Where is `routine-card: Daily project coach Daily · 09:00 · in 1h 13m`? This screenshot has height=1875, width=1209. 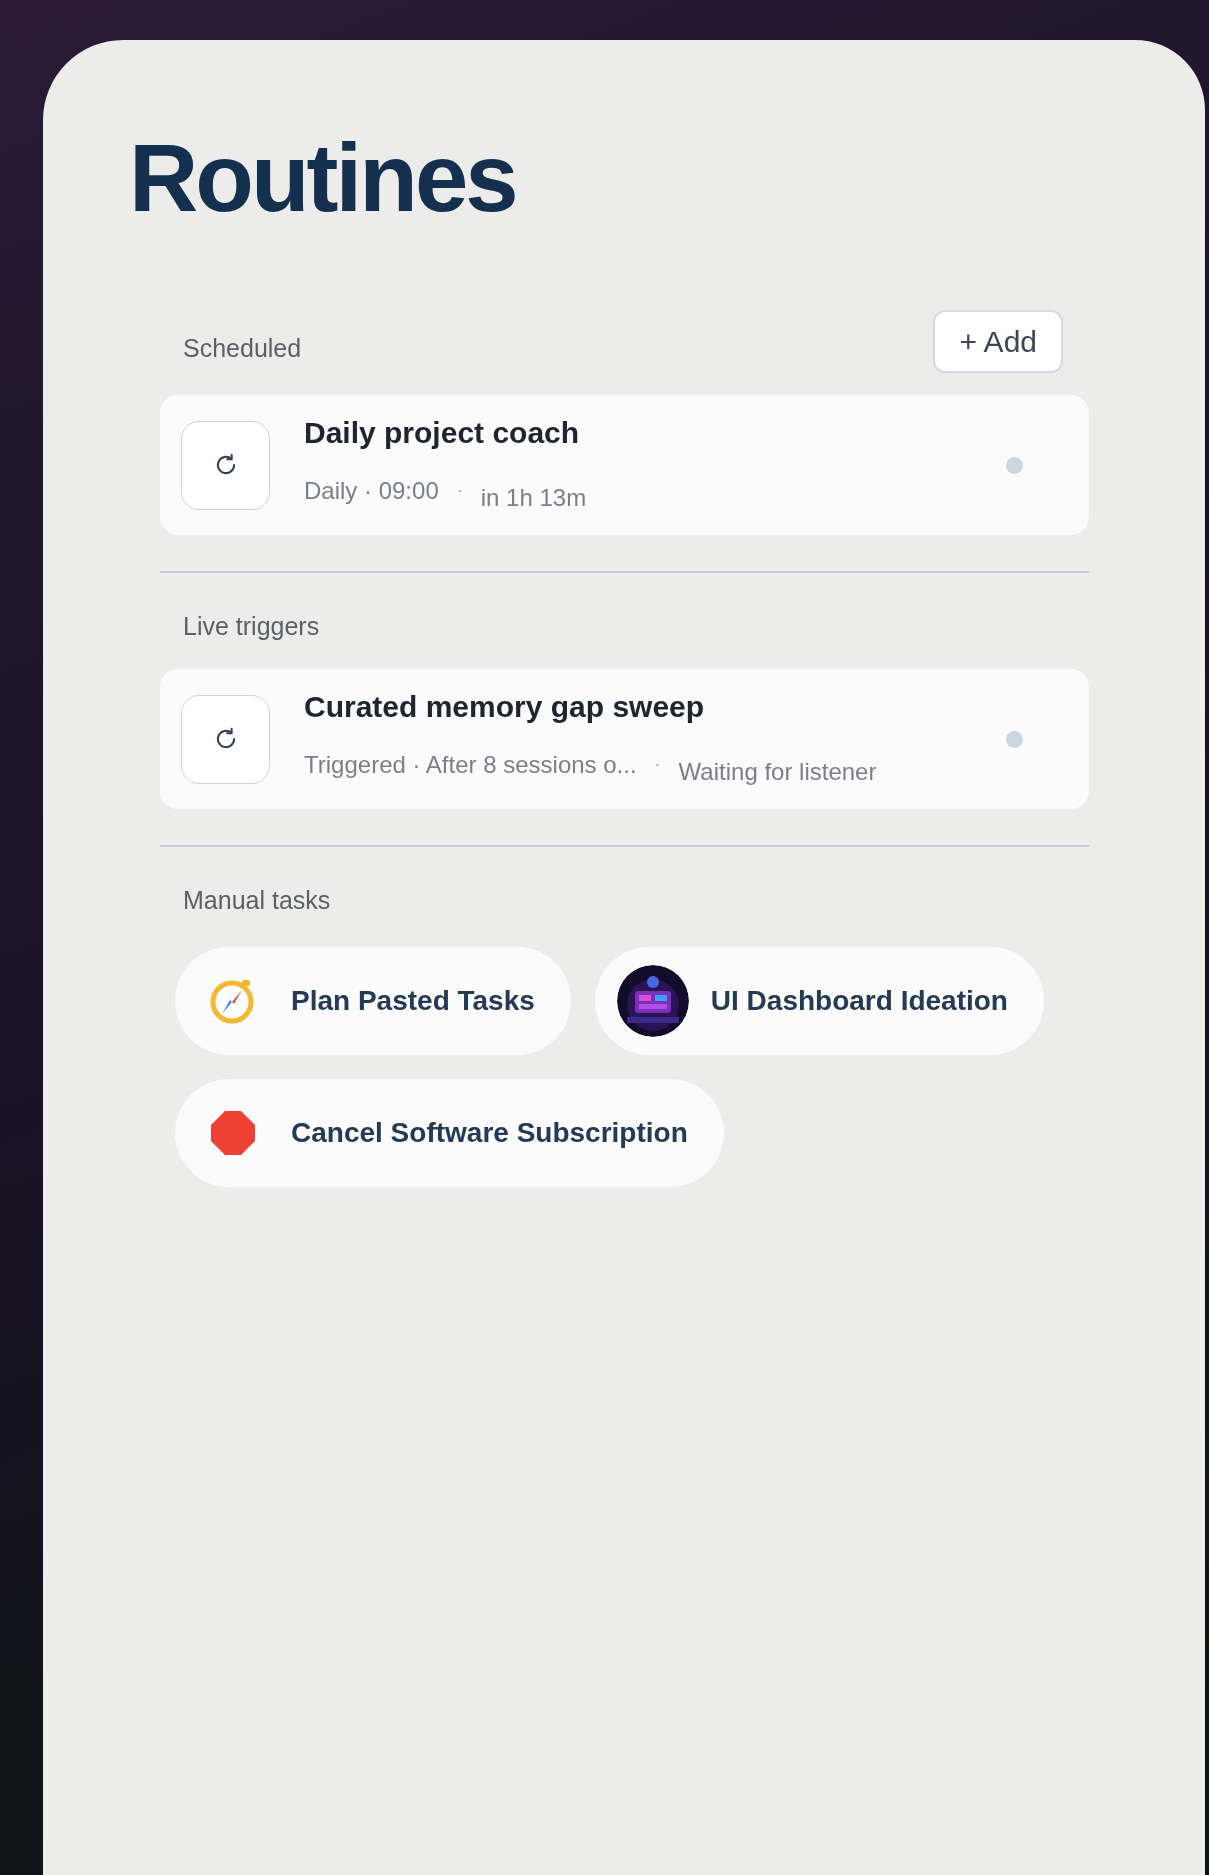
routine-card: Daily project coach Daily · 09:00 · in 1h 13m is located at coordinates (624, 465).